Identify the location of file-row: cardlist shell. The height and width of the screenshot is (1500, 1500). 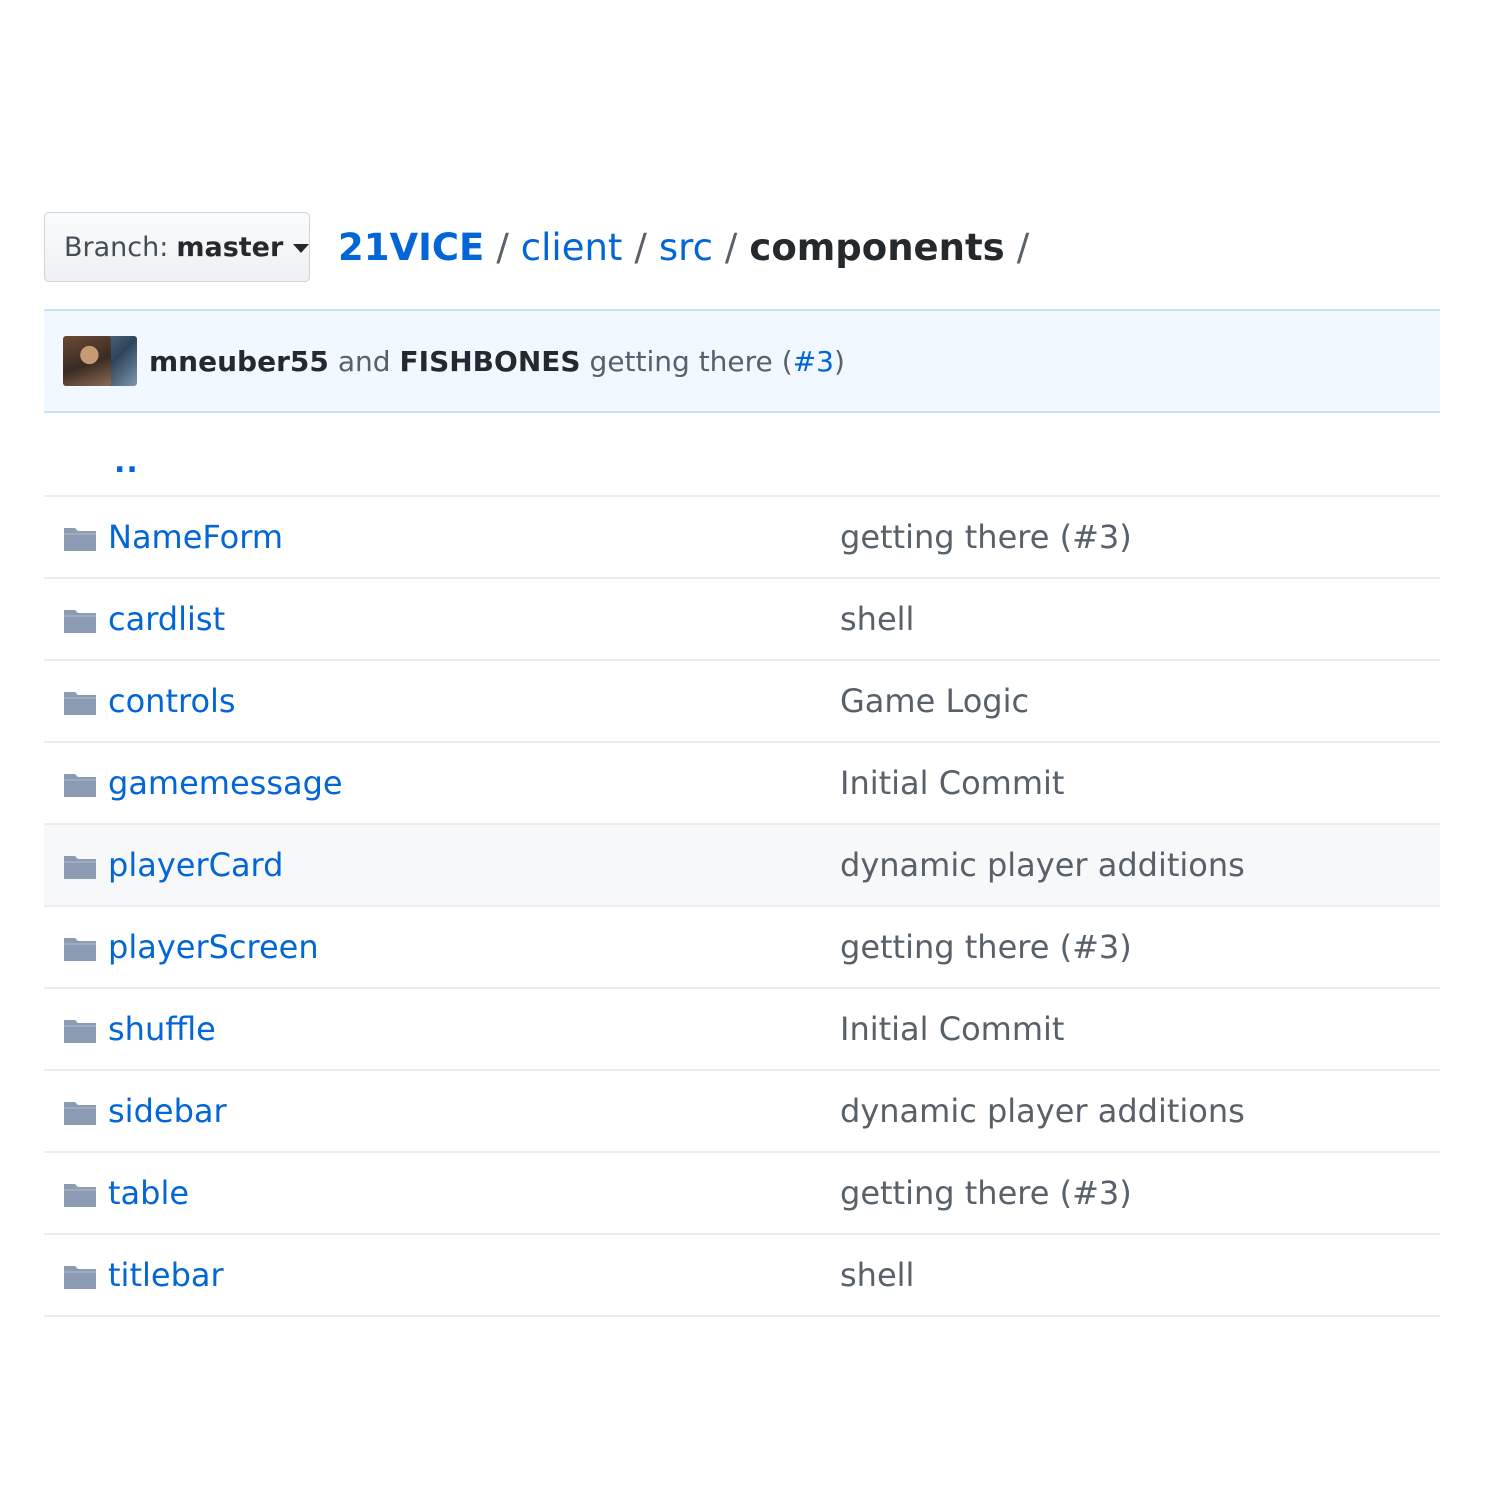
(742, 620).